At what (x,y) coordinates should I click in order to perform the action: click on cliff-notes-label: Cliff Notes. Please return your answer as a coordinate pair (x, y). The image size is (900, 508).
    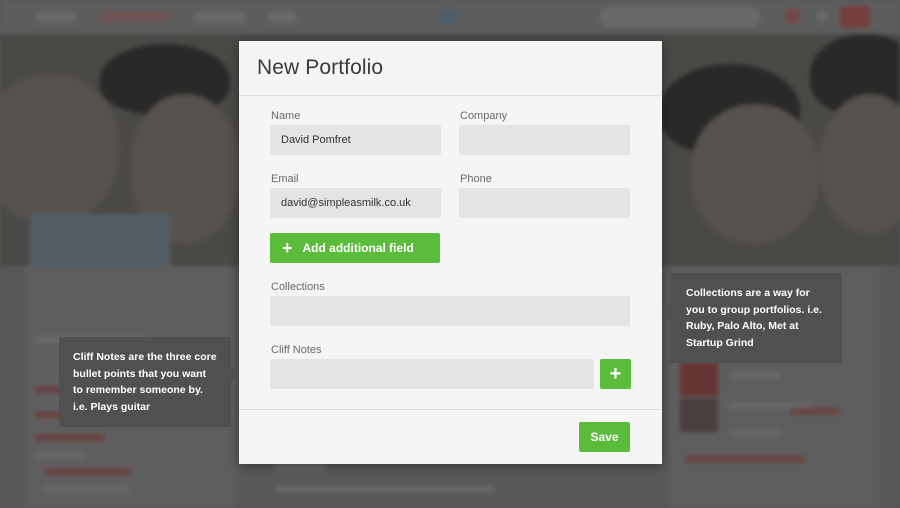
    Looking at the image, I should click on (296, 350).